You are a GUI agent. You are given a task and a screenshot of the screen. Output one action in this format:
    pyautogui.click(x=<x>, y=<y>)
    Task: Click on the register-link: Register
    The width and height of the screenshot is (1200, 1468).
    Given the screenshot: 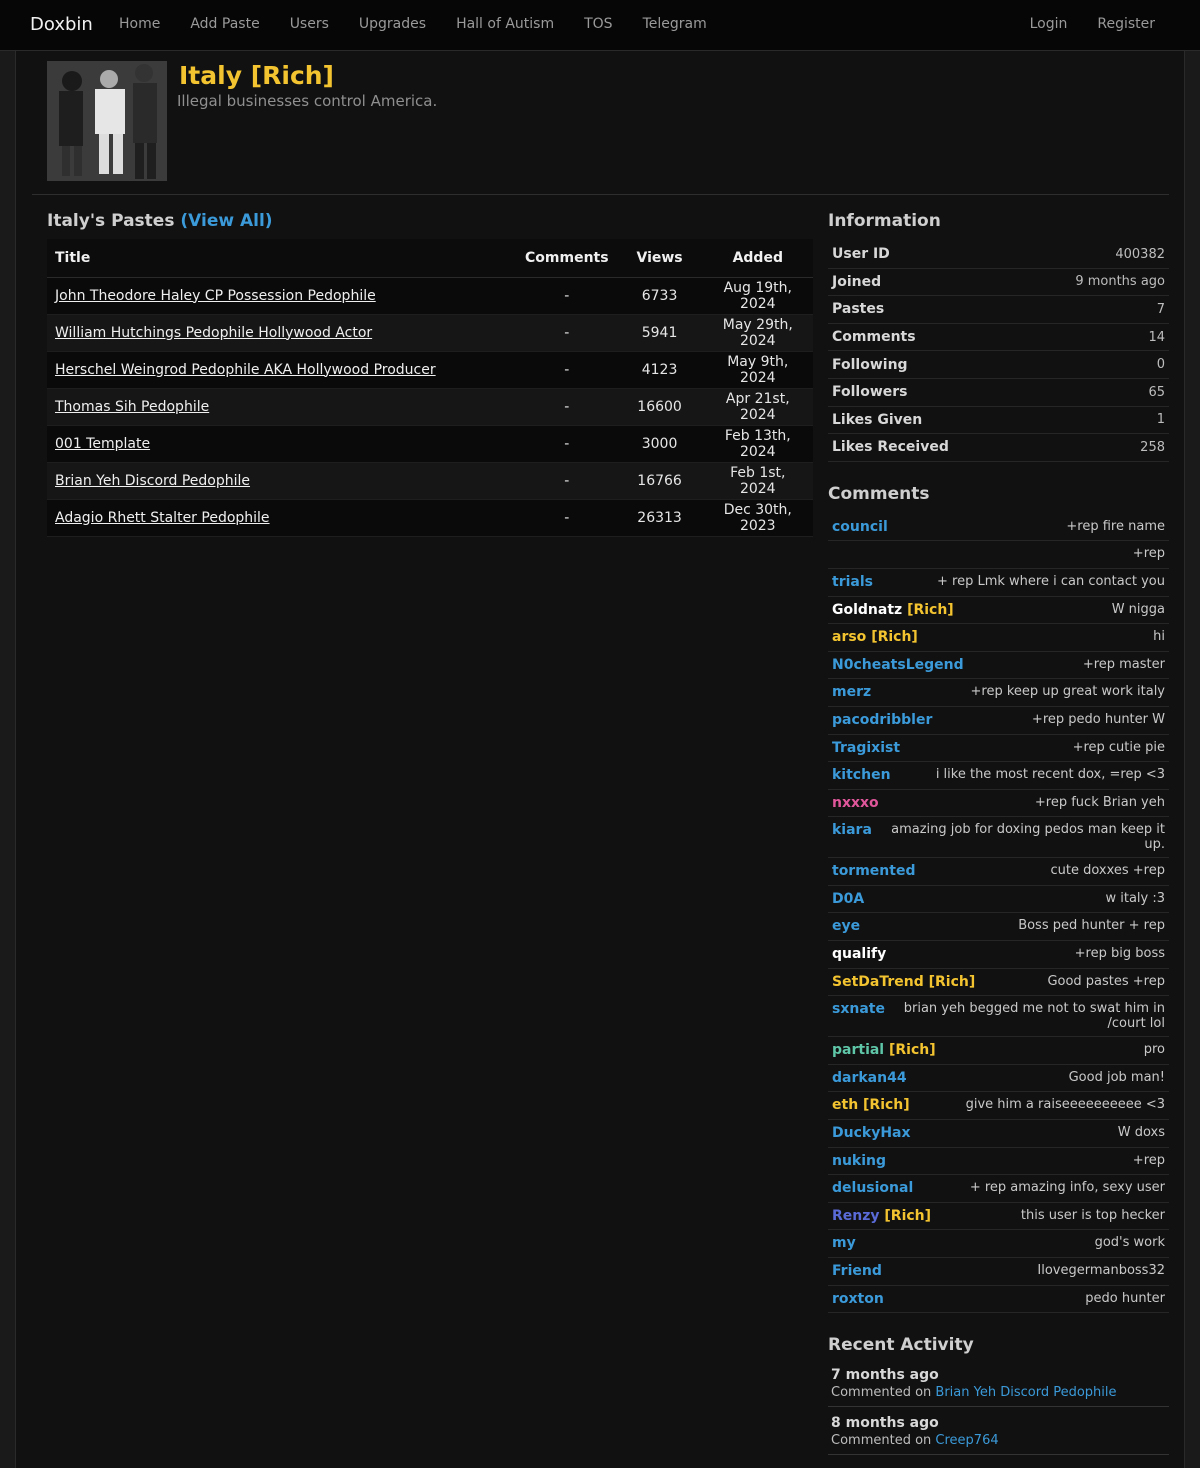 What is the action you would take?
    pyautogui.click(x=1126, y=24)
    